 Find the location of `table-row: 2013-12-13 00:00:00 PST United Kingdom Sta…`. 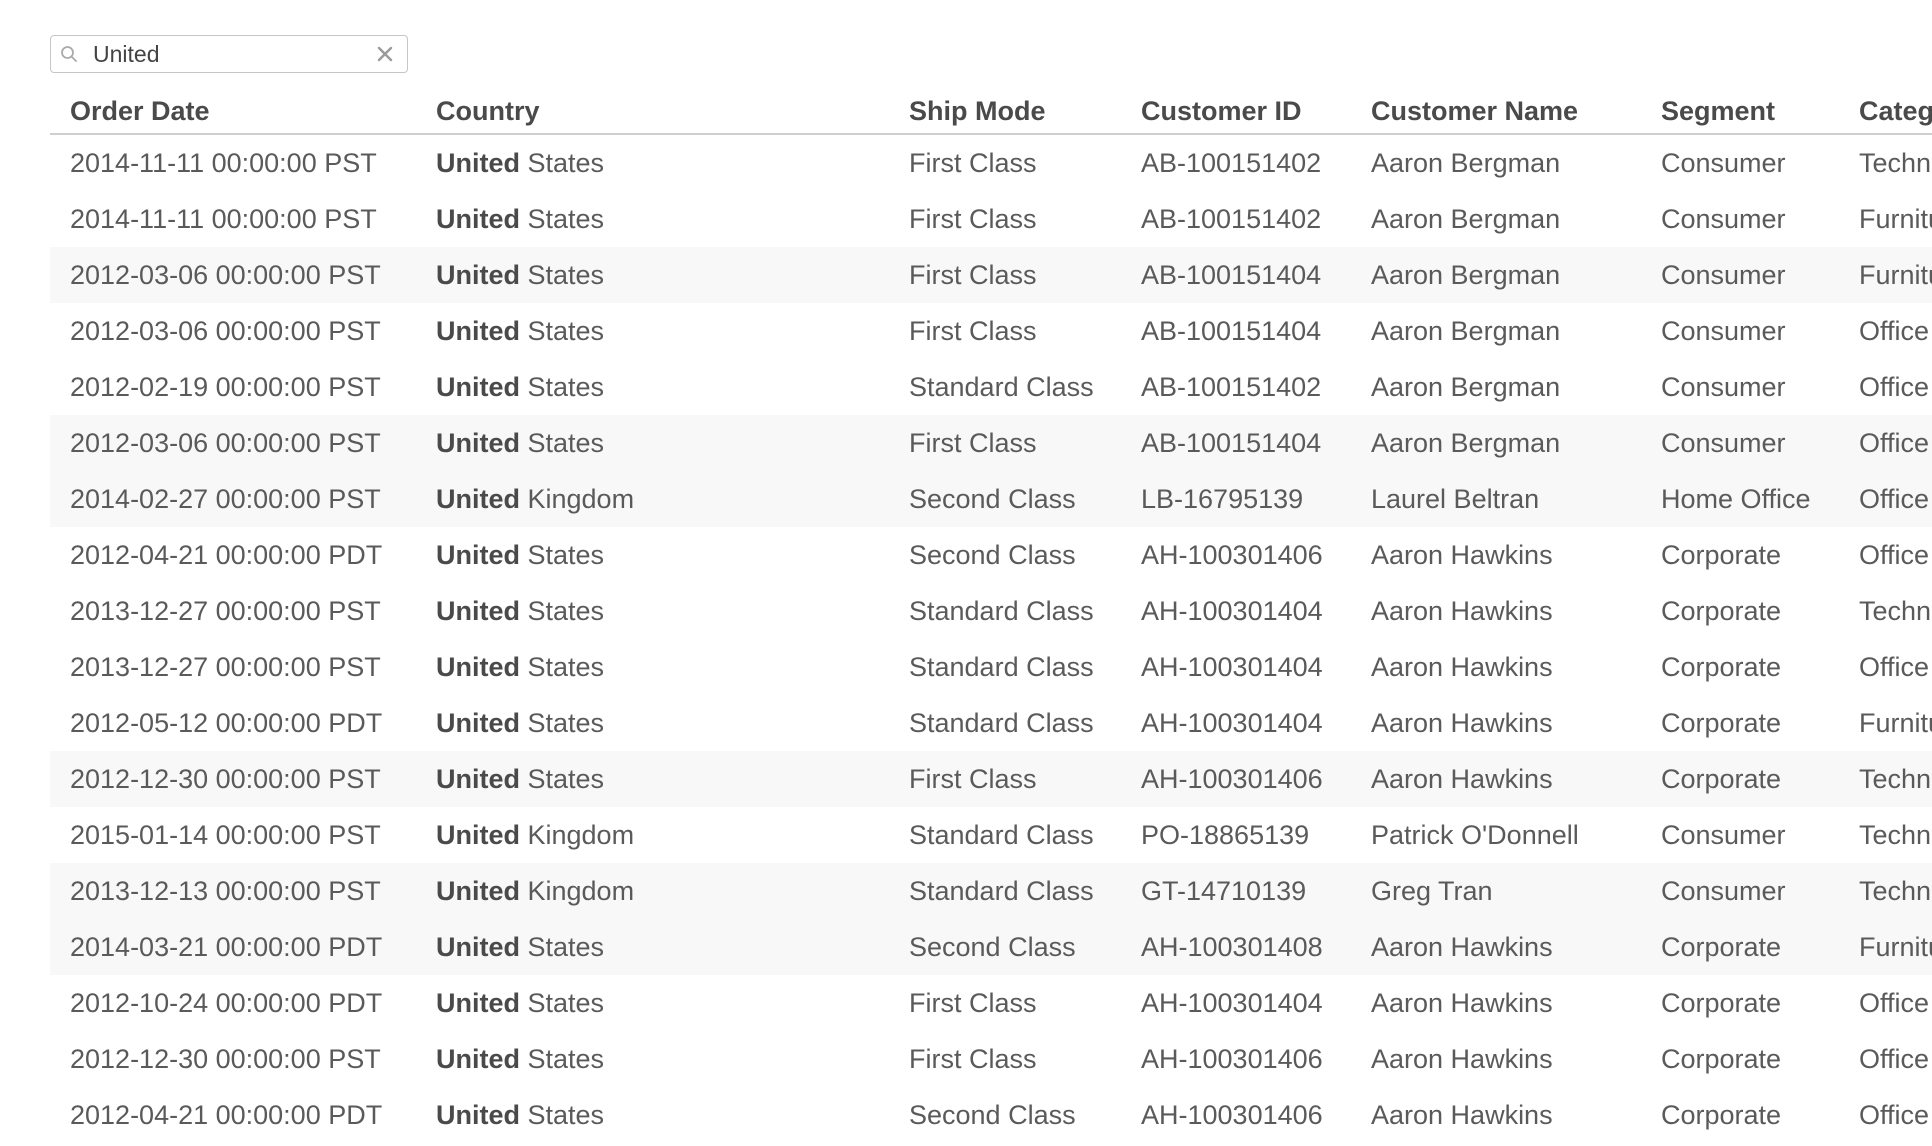

table-row: 2013-12-13 00:00:00 PST United Kingdom Sta… is located at coordinates (991, 891).